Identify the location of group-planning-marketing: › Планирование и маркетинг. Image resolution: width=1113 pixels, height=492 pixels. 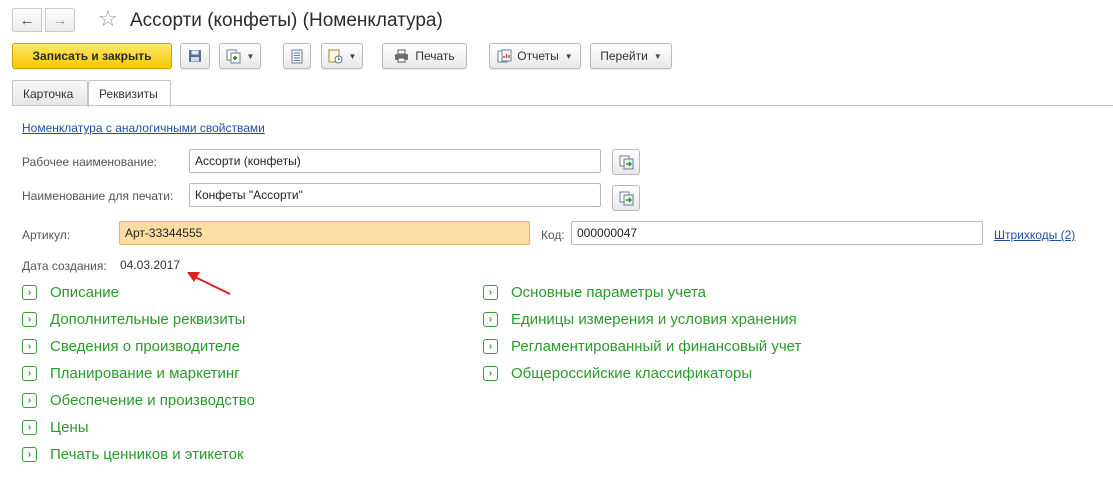
(131, 373).